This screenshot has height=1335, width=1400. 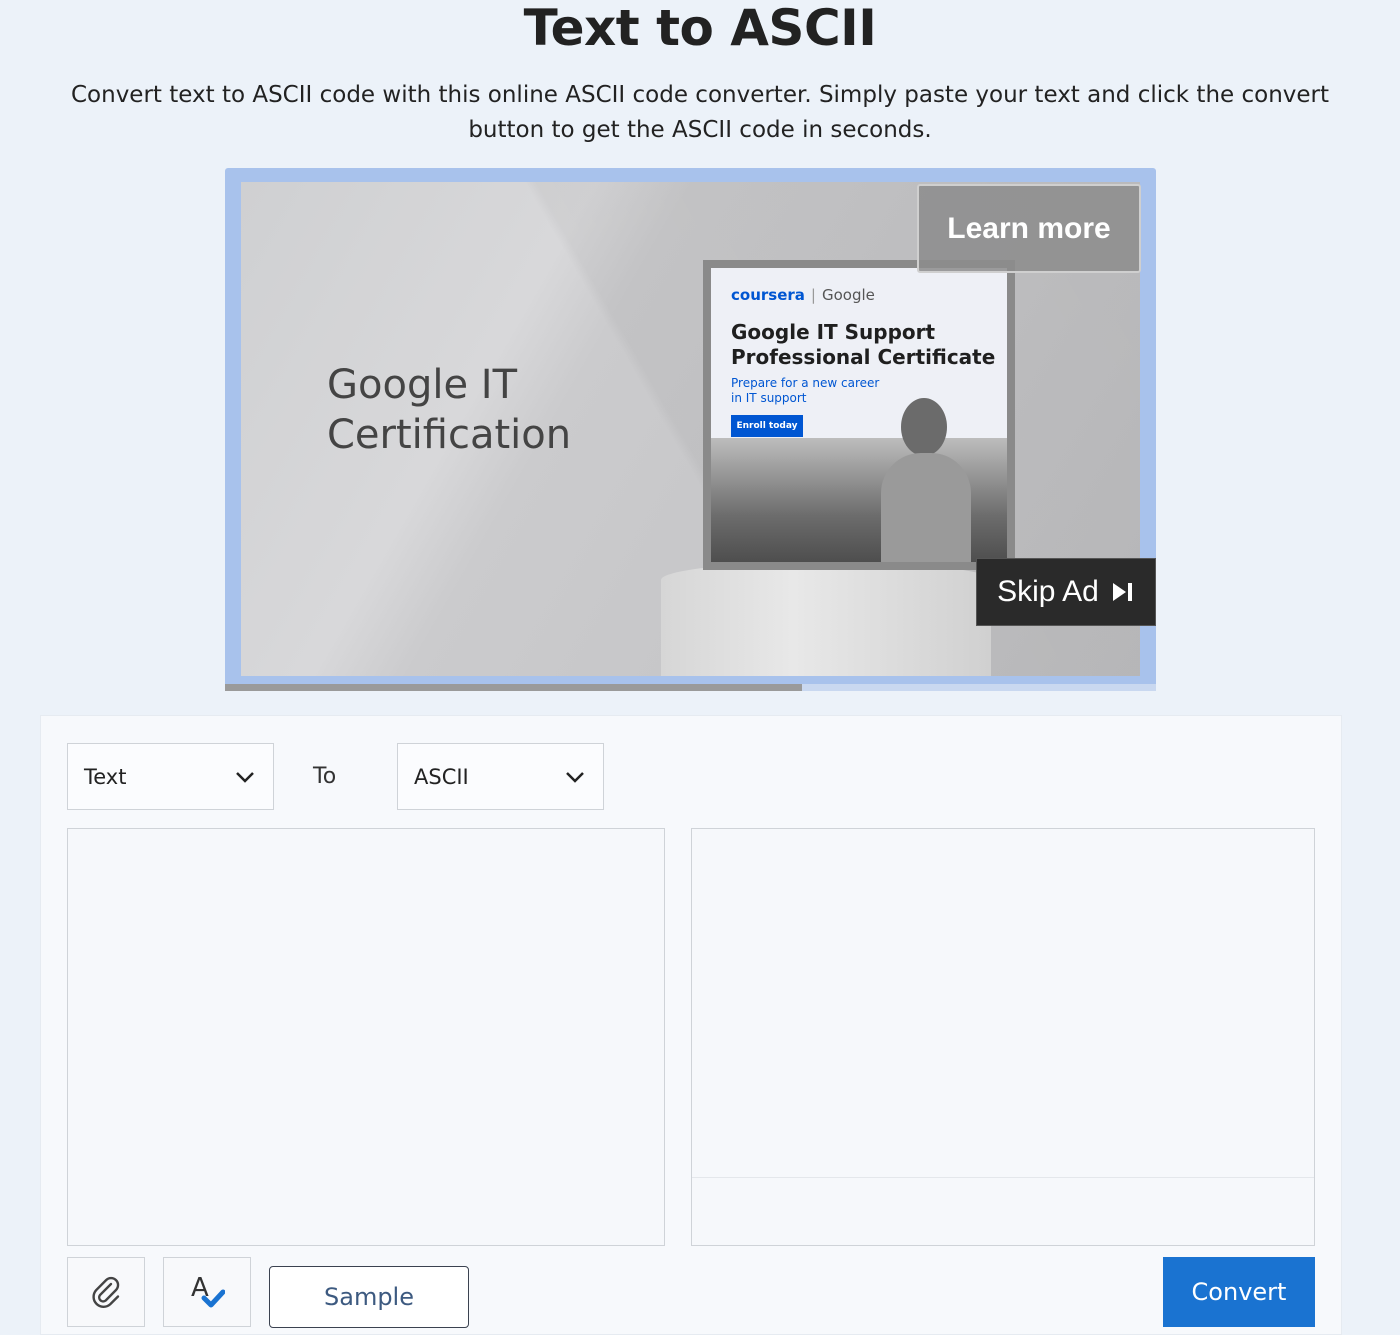 I want to click on skip-label: Skip Ad, so click(x=1048, y=591).